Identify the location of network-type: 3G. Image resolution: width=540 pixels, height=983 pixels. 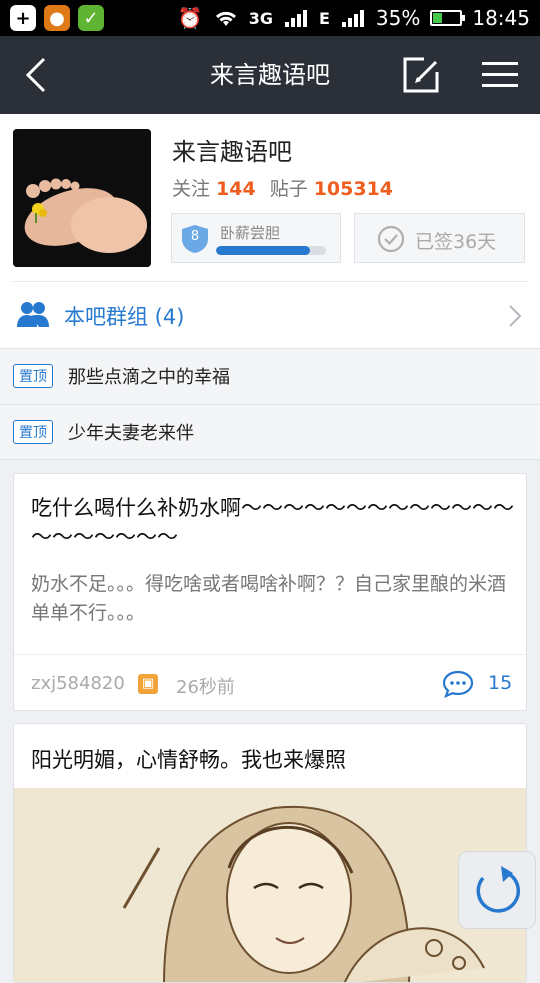
(260, 18).